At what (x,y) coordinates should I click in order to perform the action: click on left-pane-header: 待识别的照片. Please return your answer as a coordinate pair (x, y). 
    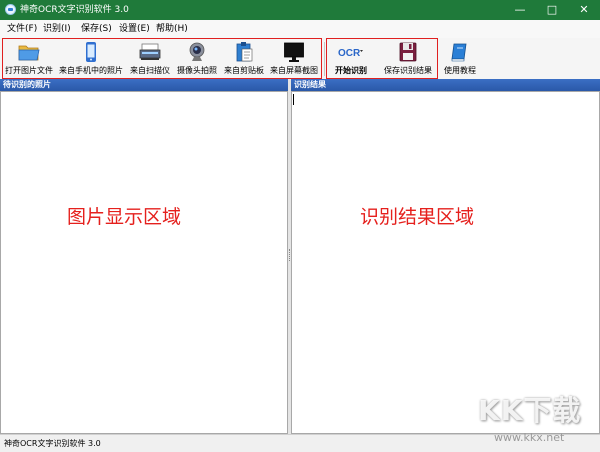
    Looking at the image, I should click on (144, 85).